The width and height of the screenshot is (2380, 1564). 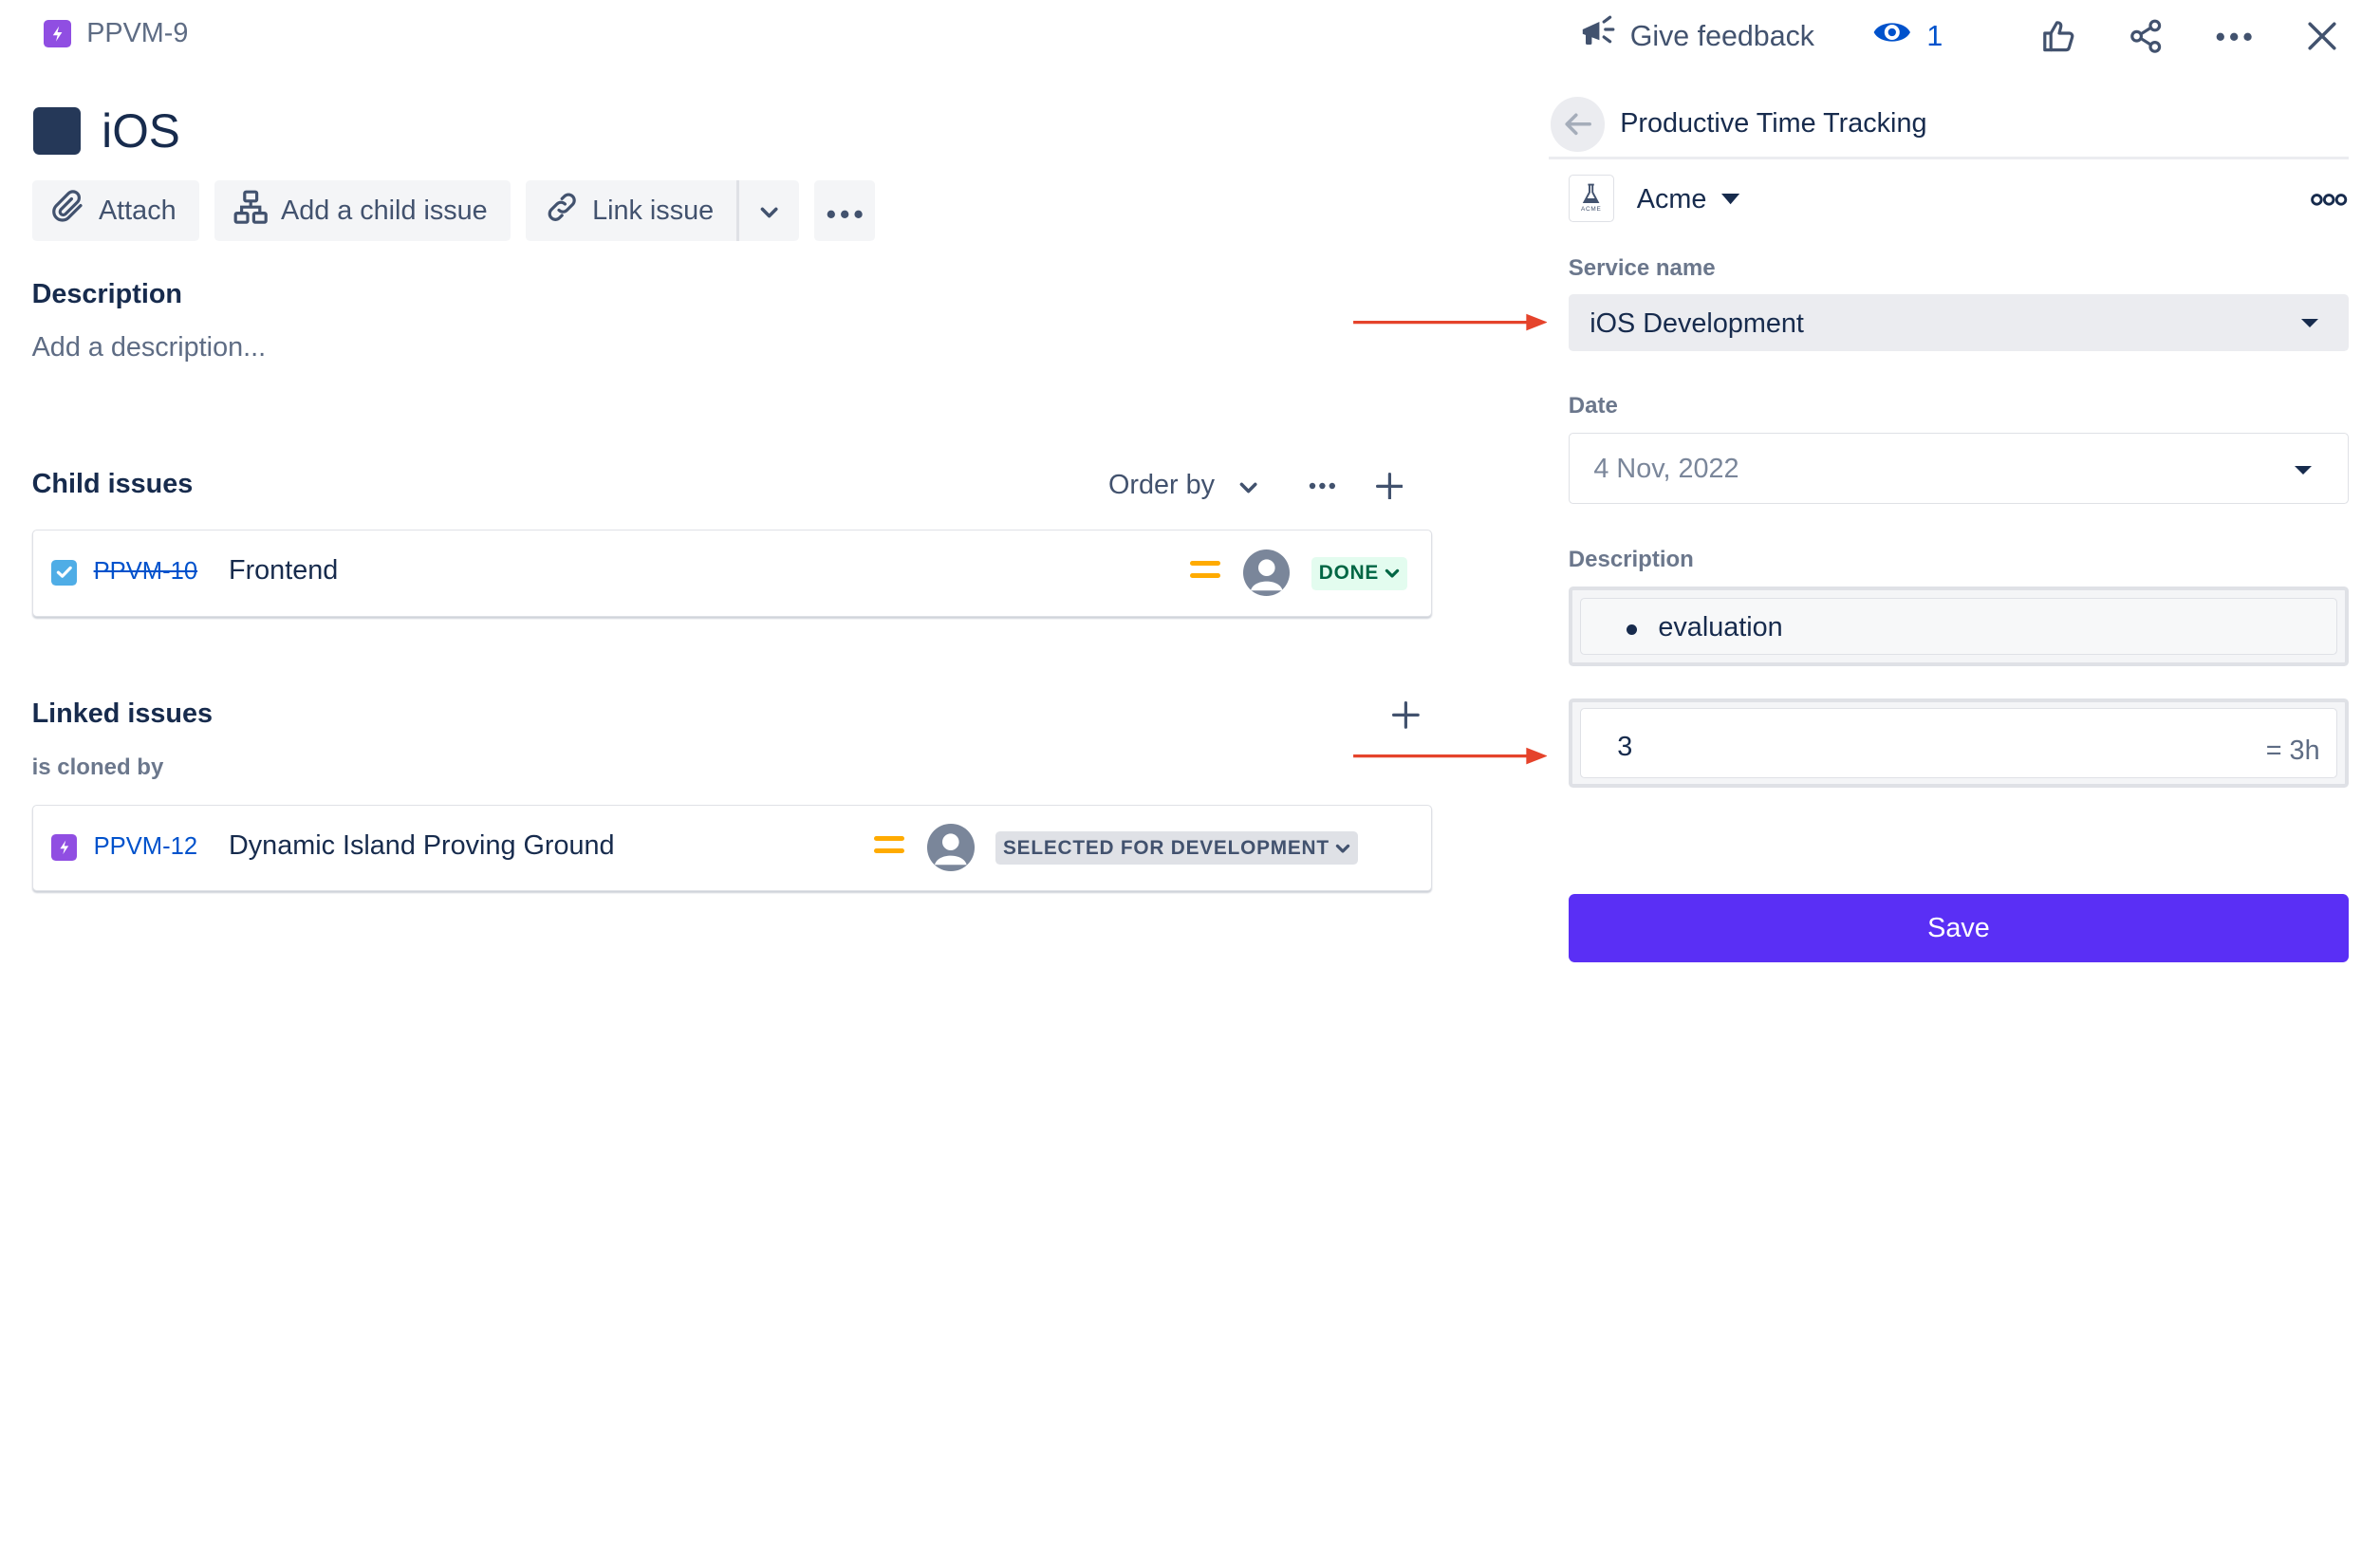 I want to click on issue-title-row: iOS, so click(x=106, y=130).